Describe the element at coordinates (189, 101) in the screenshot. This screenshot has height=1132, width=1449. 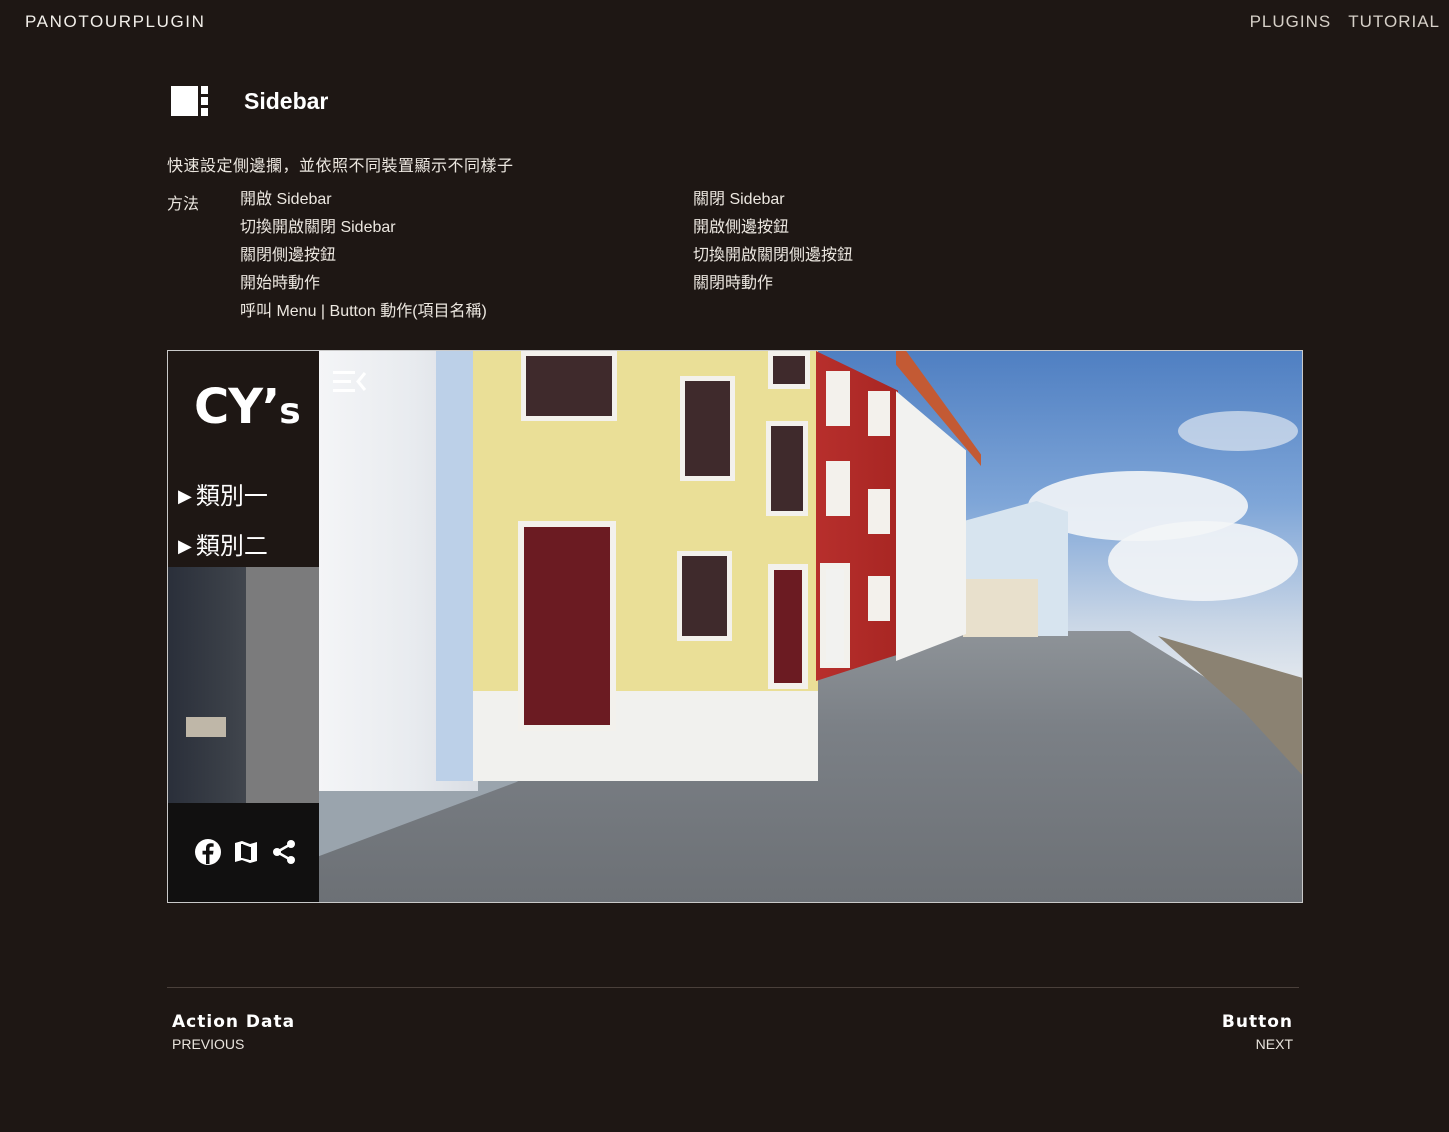
I see `sidebar-layout-icon` at that location.